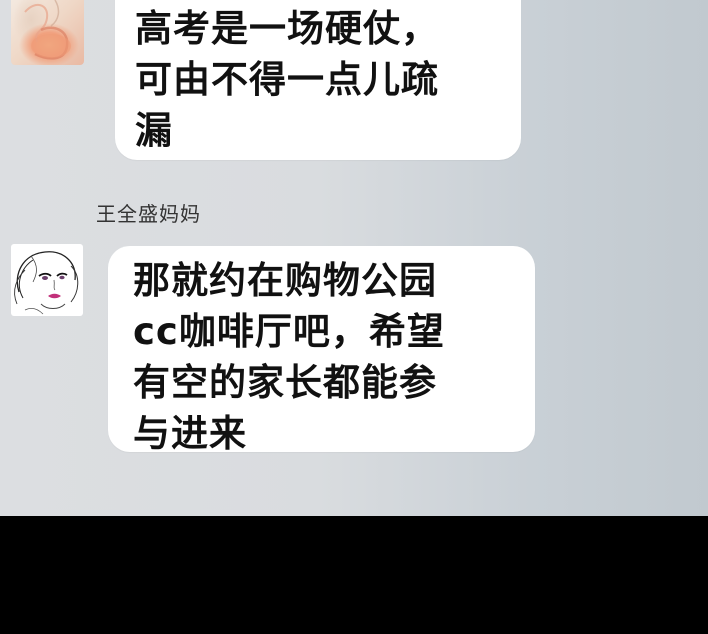 The height and width of the screenshot is (634, 708). What do you see at coordinates (148, 214) in the screenshot?
I see `sender-name: 王全盛妈妈` at bounding box center [148, 214].